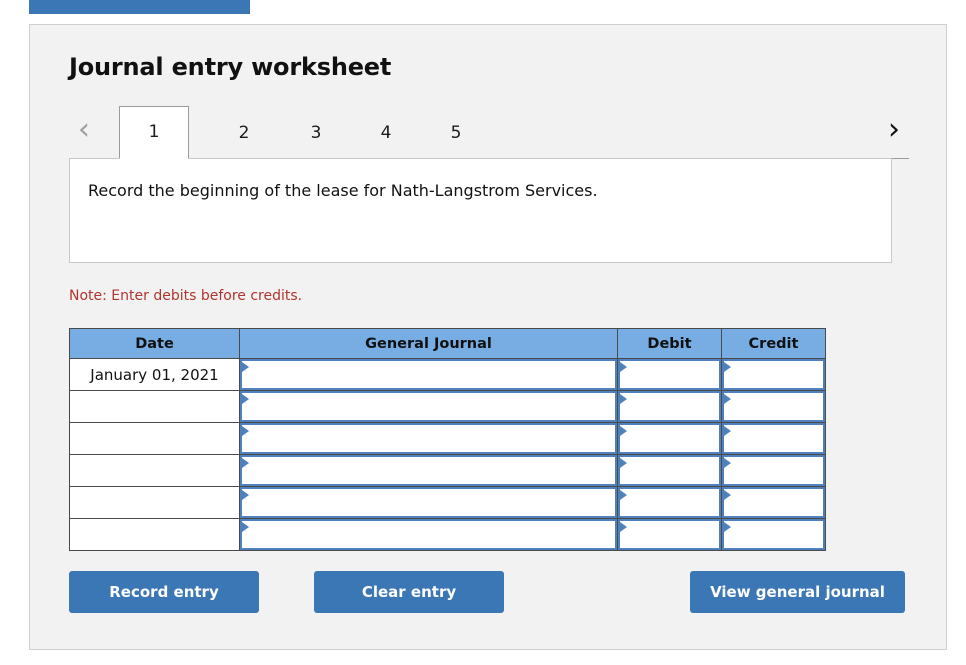 The height and width of the screenshot is (665, 966). I want to click on tab-page-2: 2, so click(244, 133).